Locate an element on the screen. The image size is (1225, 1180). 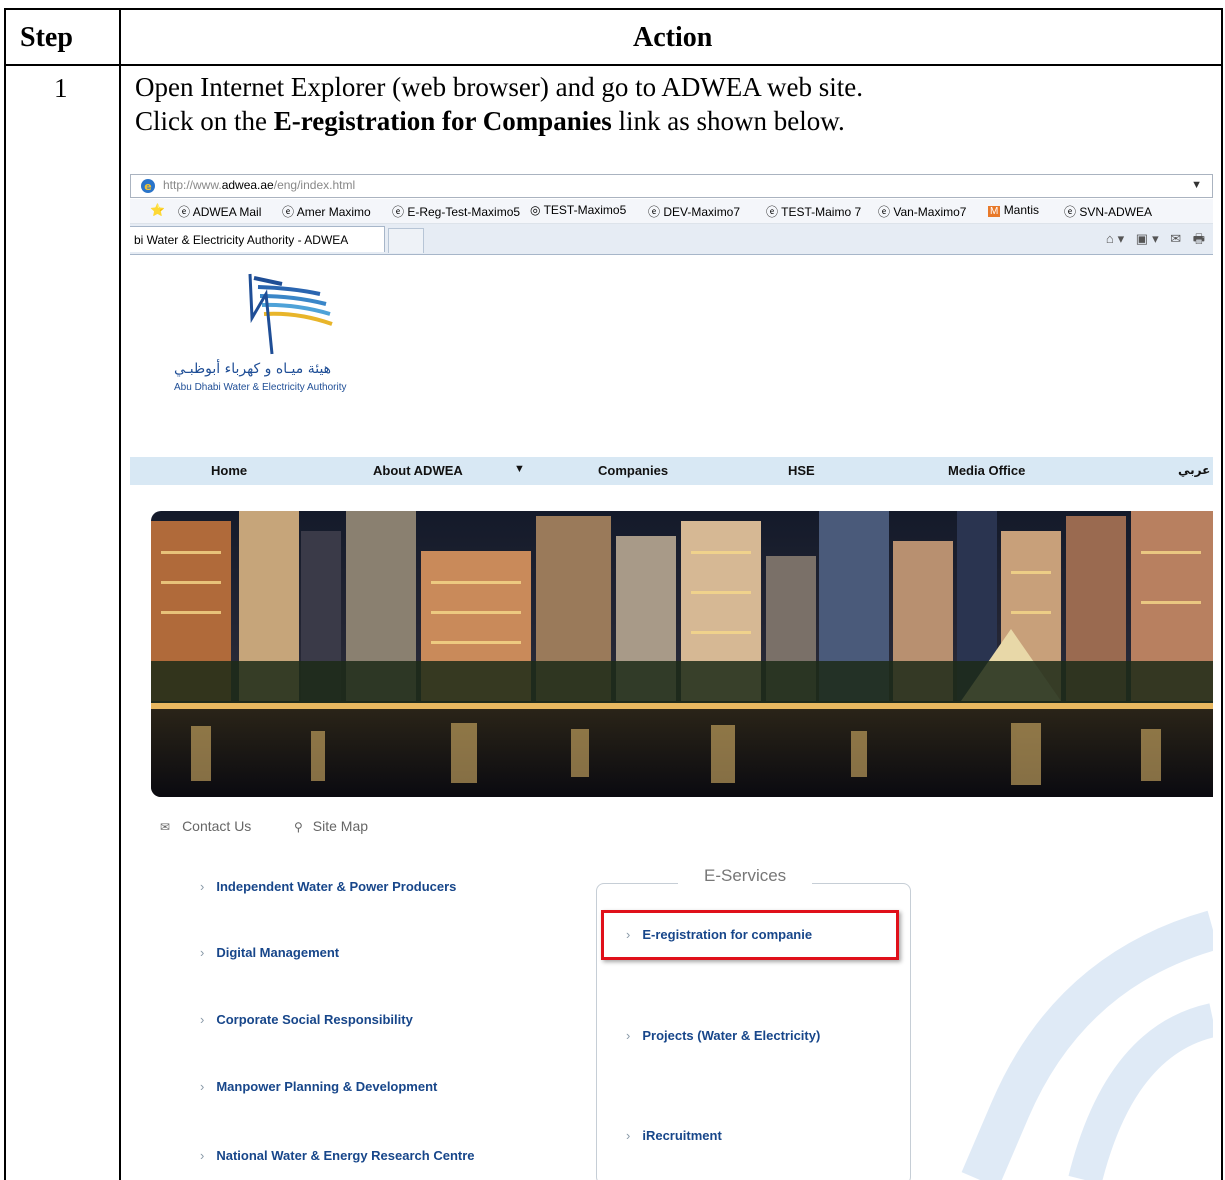
watermark-logo-icon is located at coordinates (1081, 1045).